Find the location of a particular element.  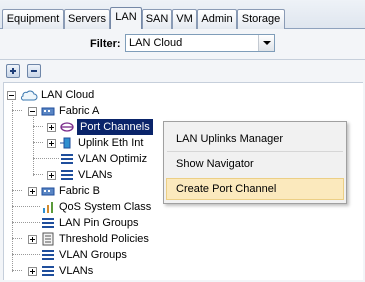

ethernet-port-icon is located at coordinates (65, 143).